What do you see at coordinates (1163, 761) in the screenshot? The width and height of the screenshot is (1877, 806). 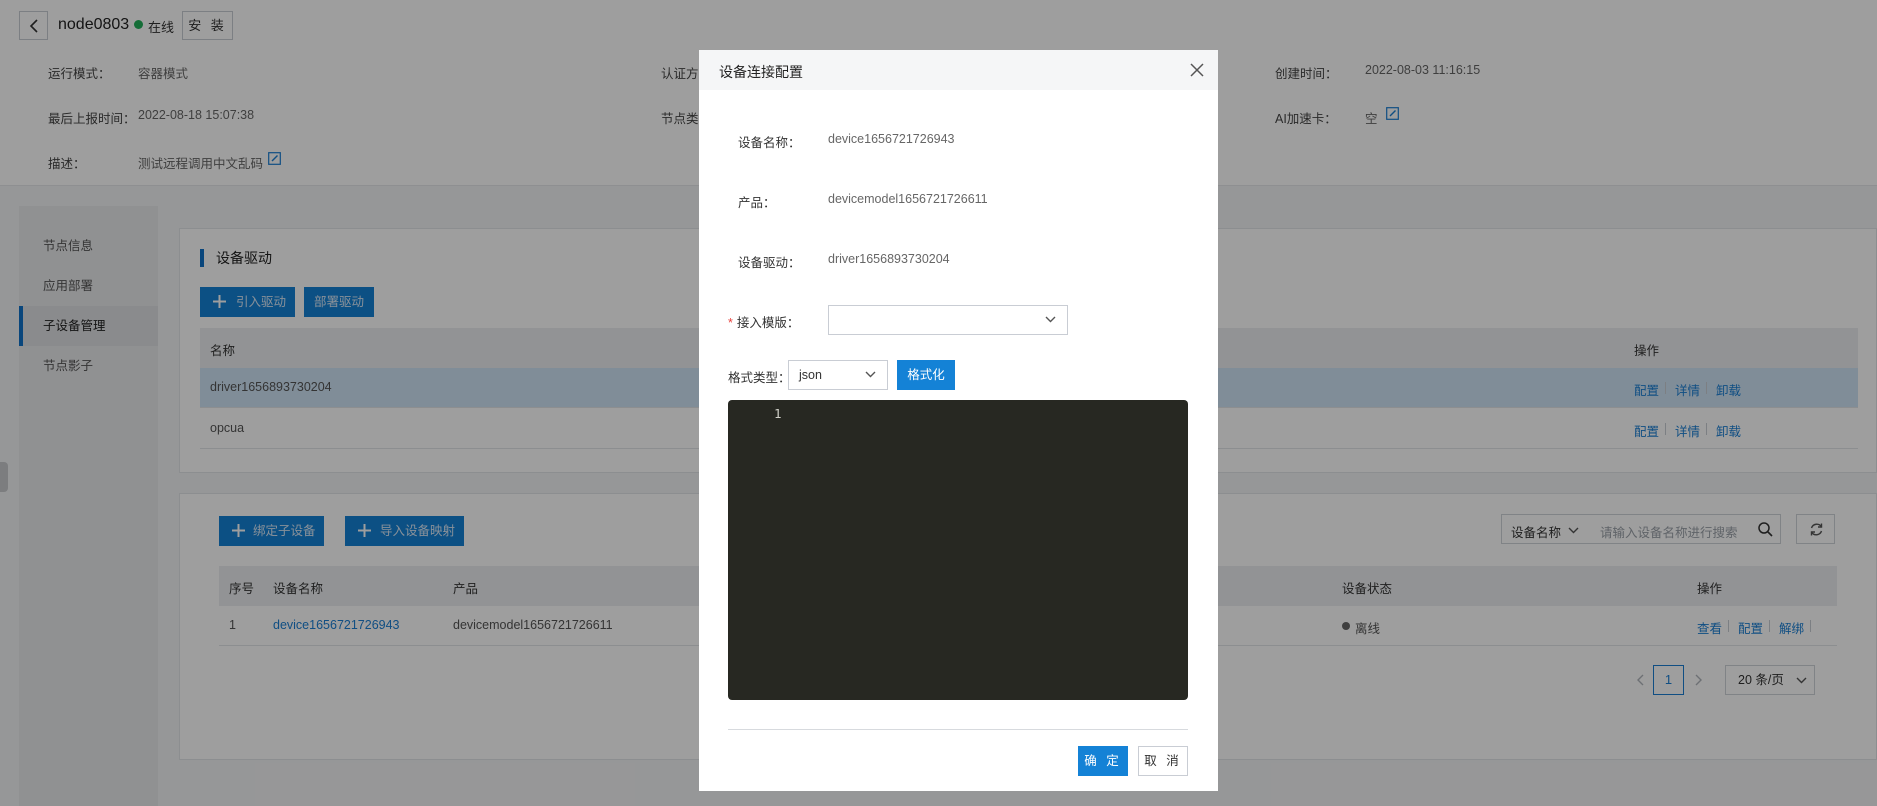 I see `cancel-button: 取 消` at bounding box center [1163, 761].